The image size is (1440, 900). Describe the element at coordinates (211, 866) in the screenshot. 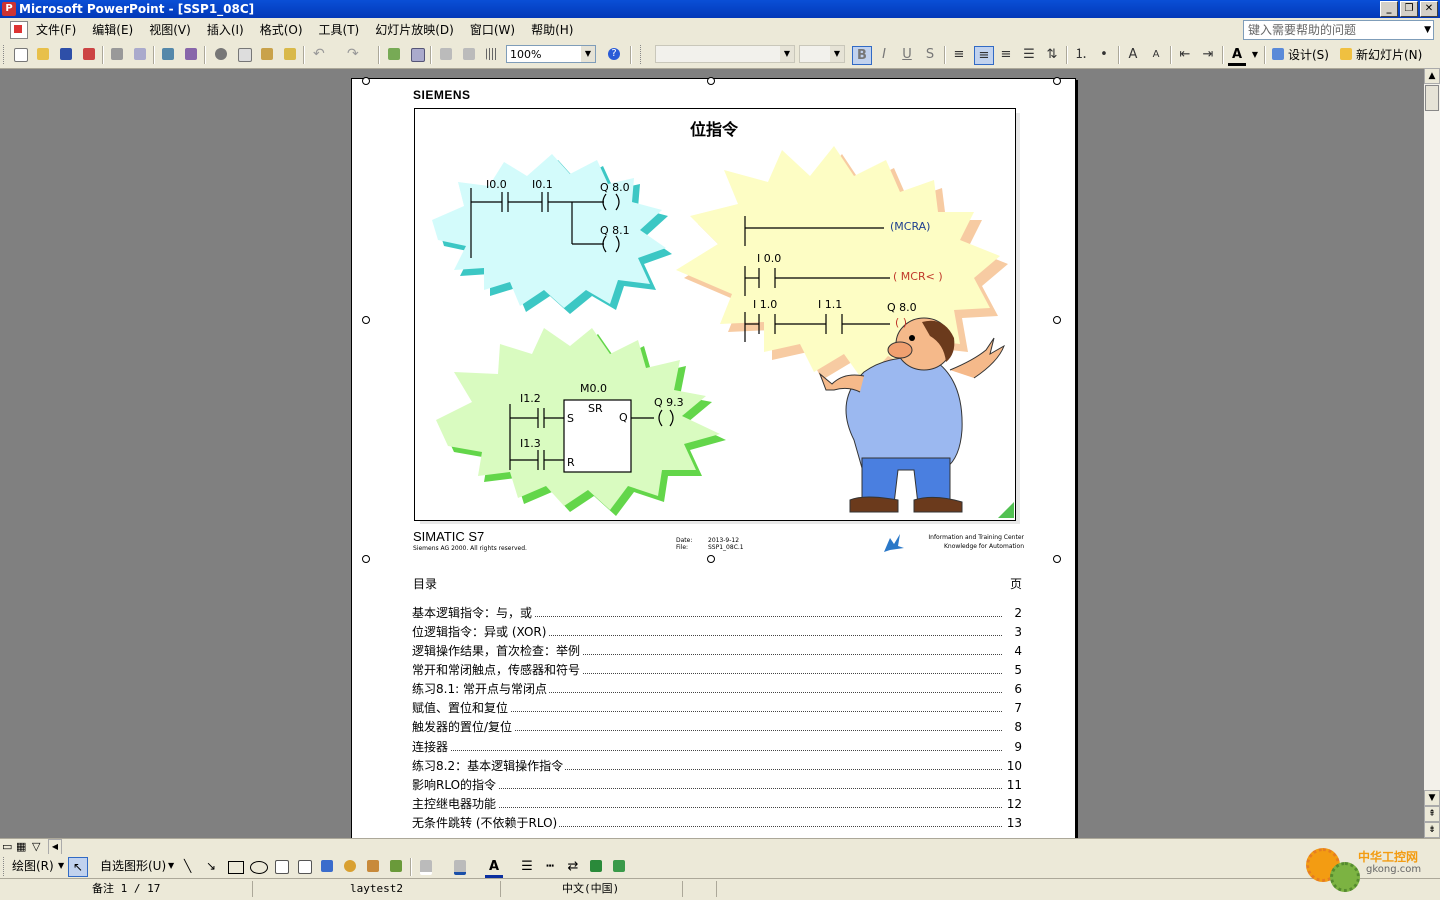

I see `arrow-tool-icon: ↘` at that location.